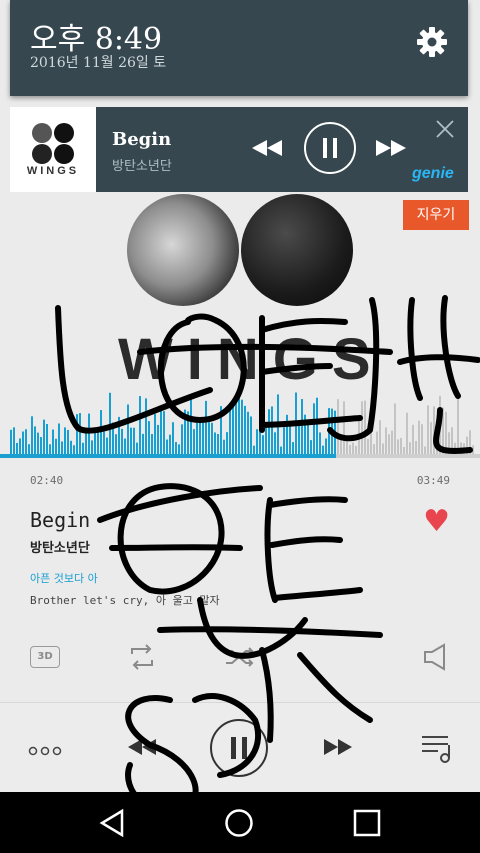 This screenshot has height=853, width=480. I want to click on album-circle-right, so click(297, 250).